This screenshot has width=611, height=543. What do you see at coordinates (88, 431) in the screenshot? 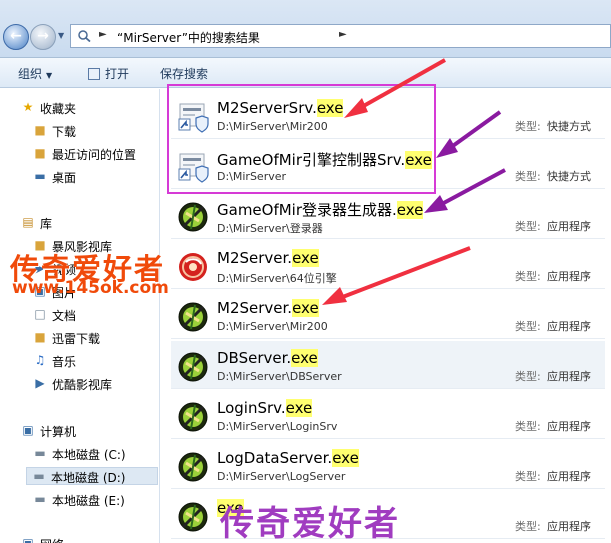
I see `nav-computer: ▣ 计算机` at bounding box center [88, 431].